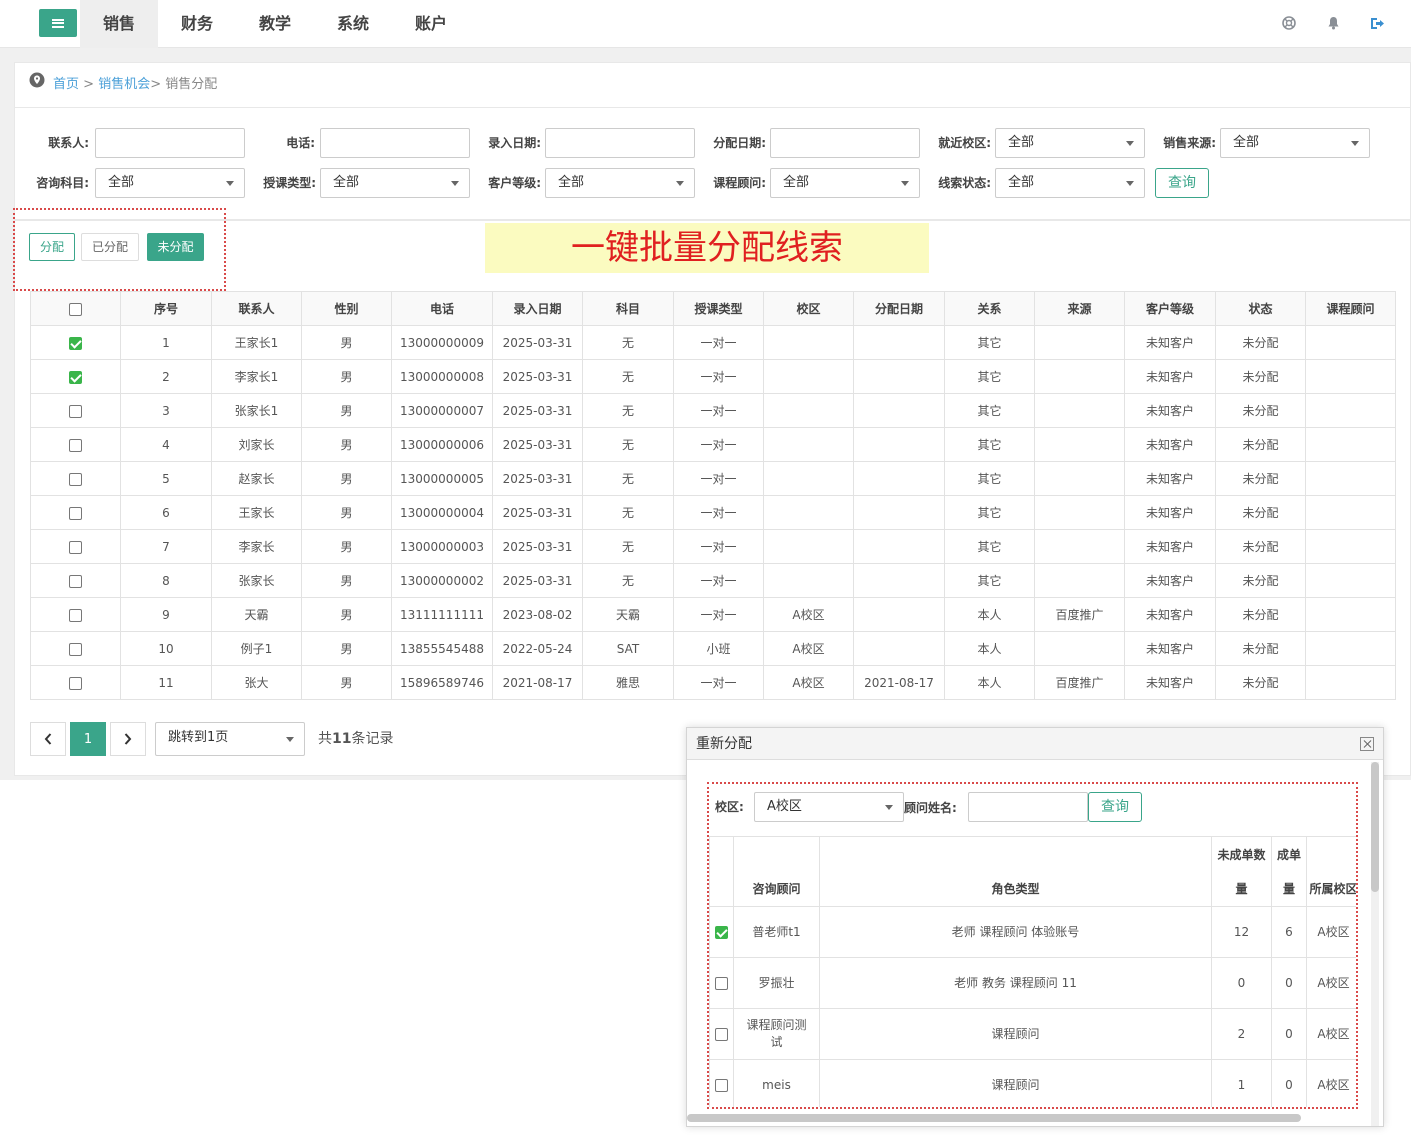 Image resolution: width=1411 pixels, height=1143 pixels. Describe the element at coordinates (66, 85) in the screenshot. I see `breadcrumb-home-link: 首页` at that location.